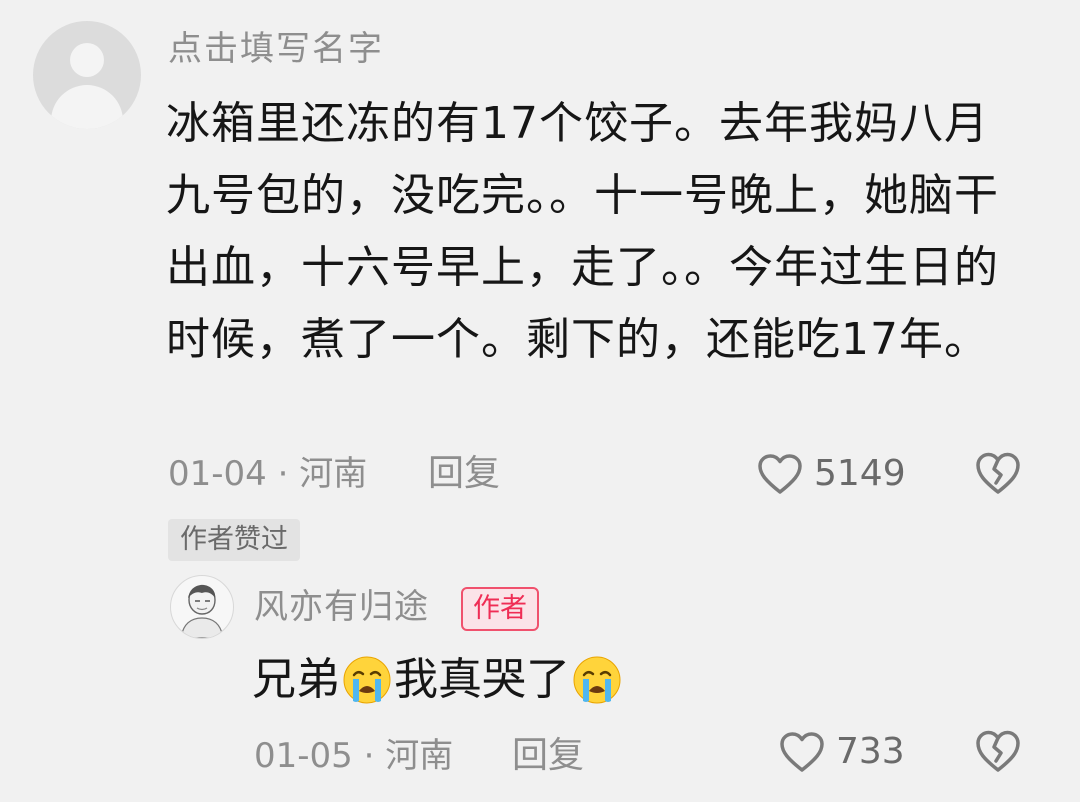  I want to click on reply-like-button: 733, so click(841, 752).